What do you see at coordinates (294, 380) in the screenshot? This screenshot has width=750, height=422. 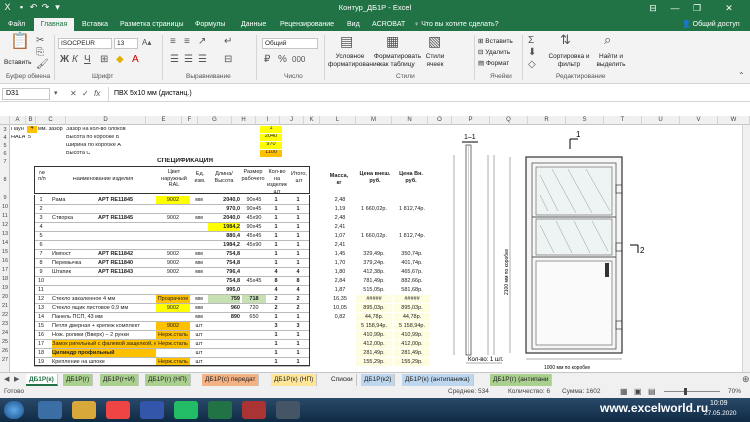 I see `sheet-tab-5: ДБ1Р(к) (НП)` at bounding box center [294, 380].